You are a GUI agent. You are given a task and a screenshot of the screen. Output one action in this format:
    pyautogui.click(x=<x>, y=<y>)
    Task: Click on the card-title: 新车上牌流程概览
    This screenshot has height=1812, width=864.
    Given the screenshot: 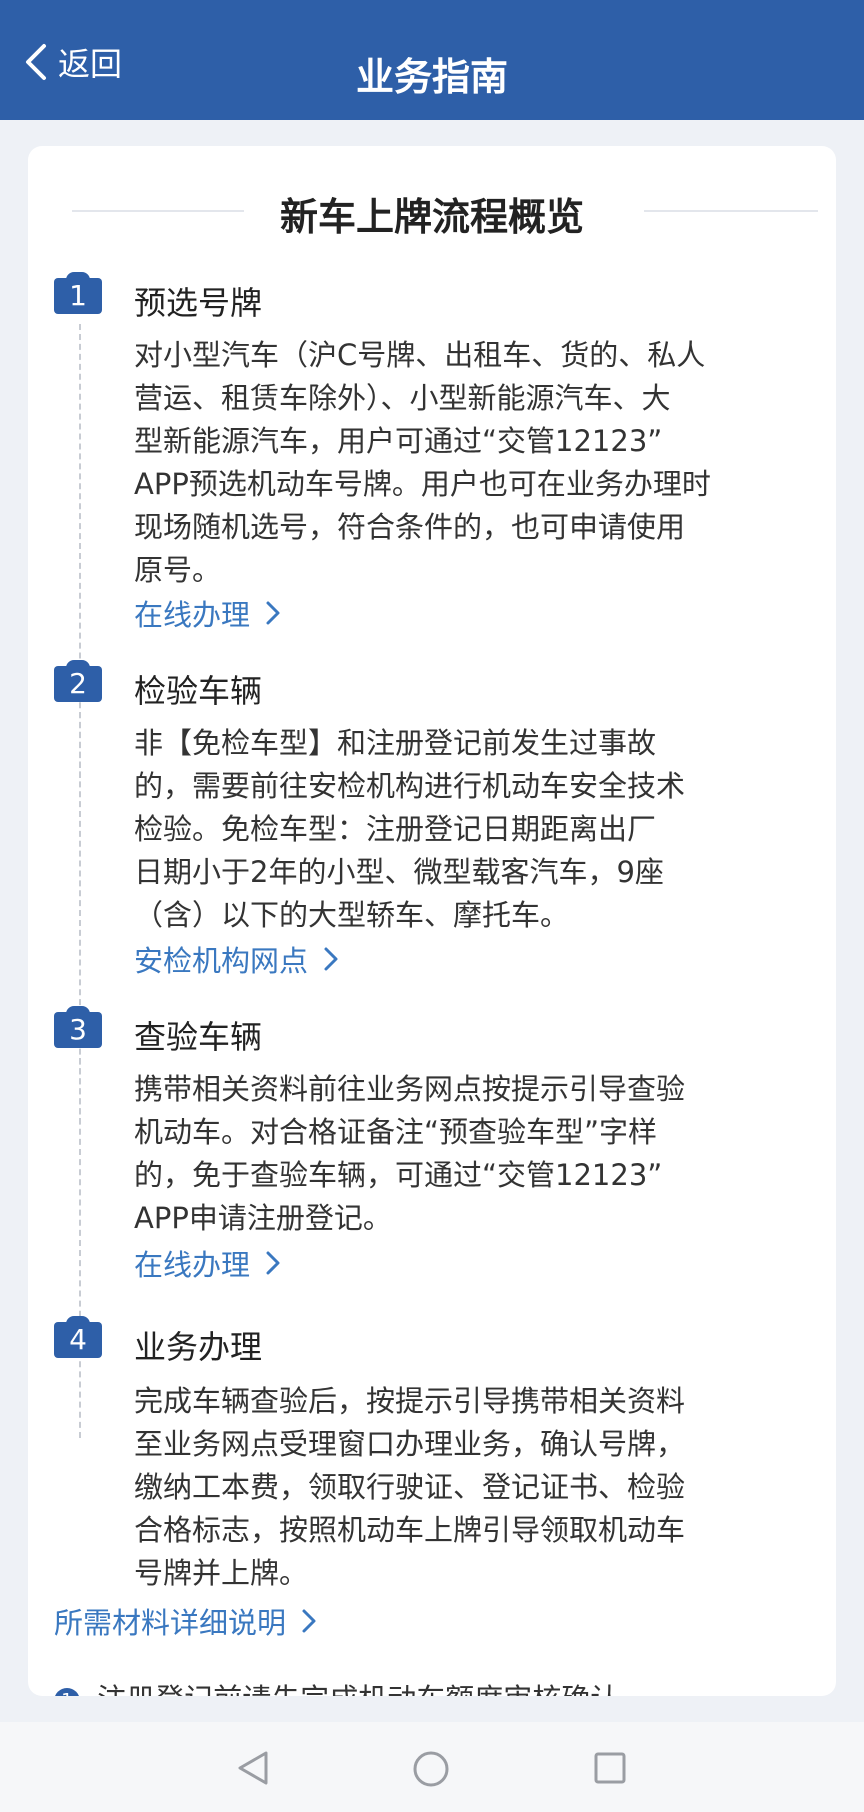 What is the action you would take?
    pyautogui.click(x=431, y=217)
    